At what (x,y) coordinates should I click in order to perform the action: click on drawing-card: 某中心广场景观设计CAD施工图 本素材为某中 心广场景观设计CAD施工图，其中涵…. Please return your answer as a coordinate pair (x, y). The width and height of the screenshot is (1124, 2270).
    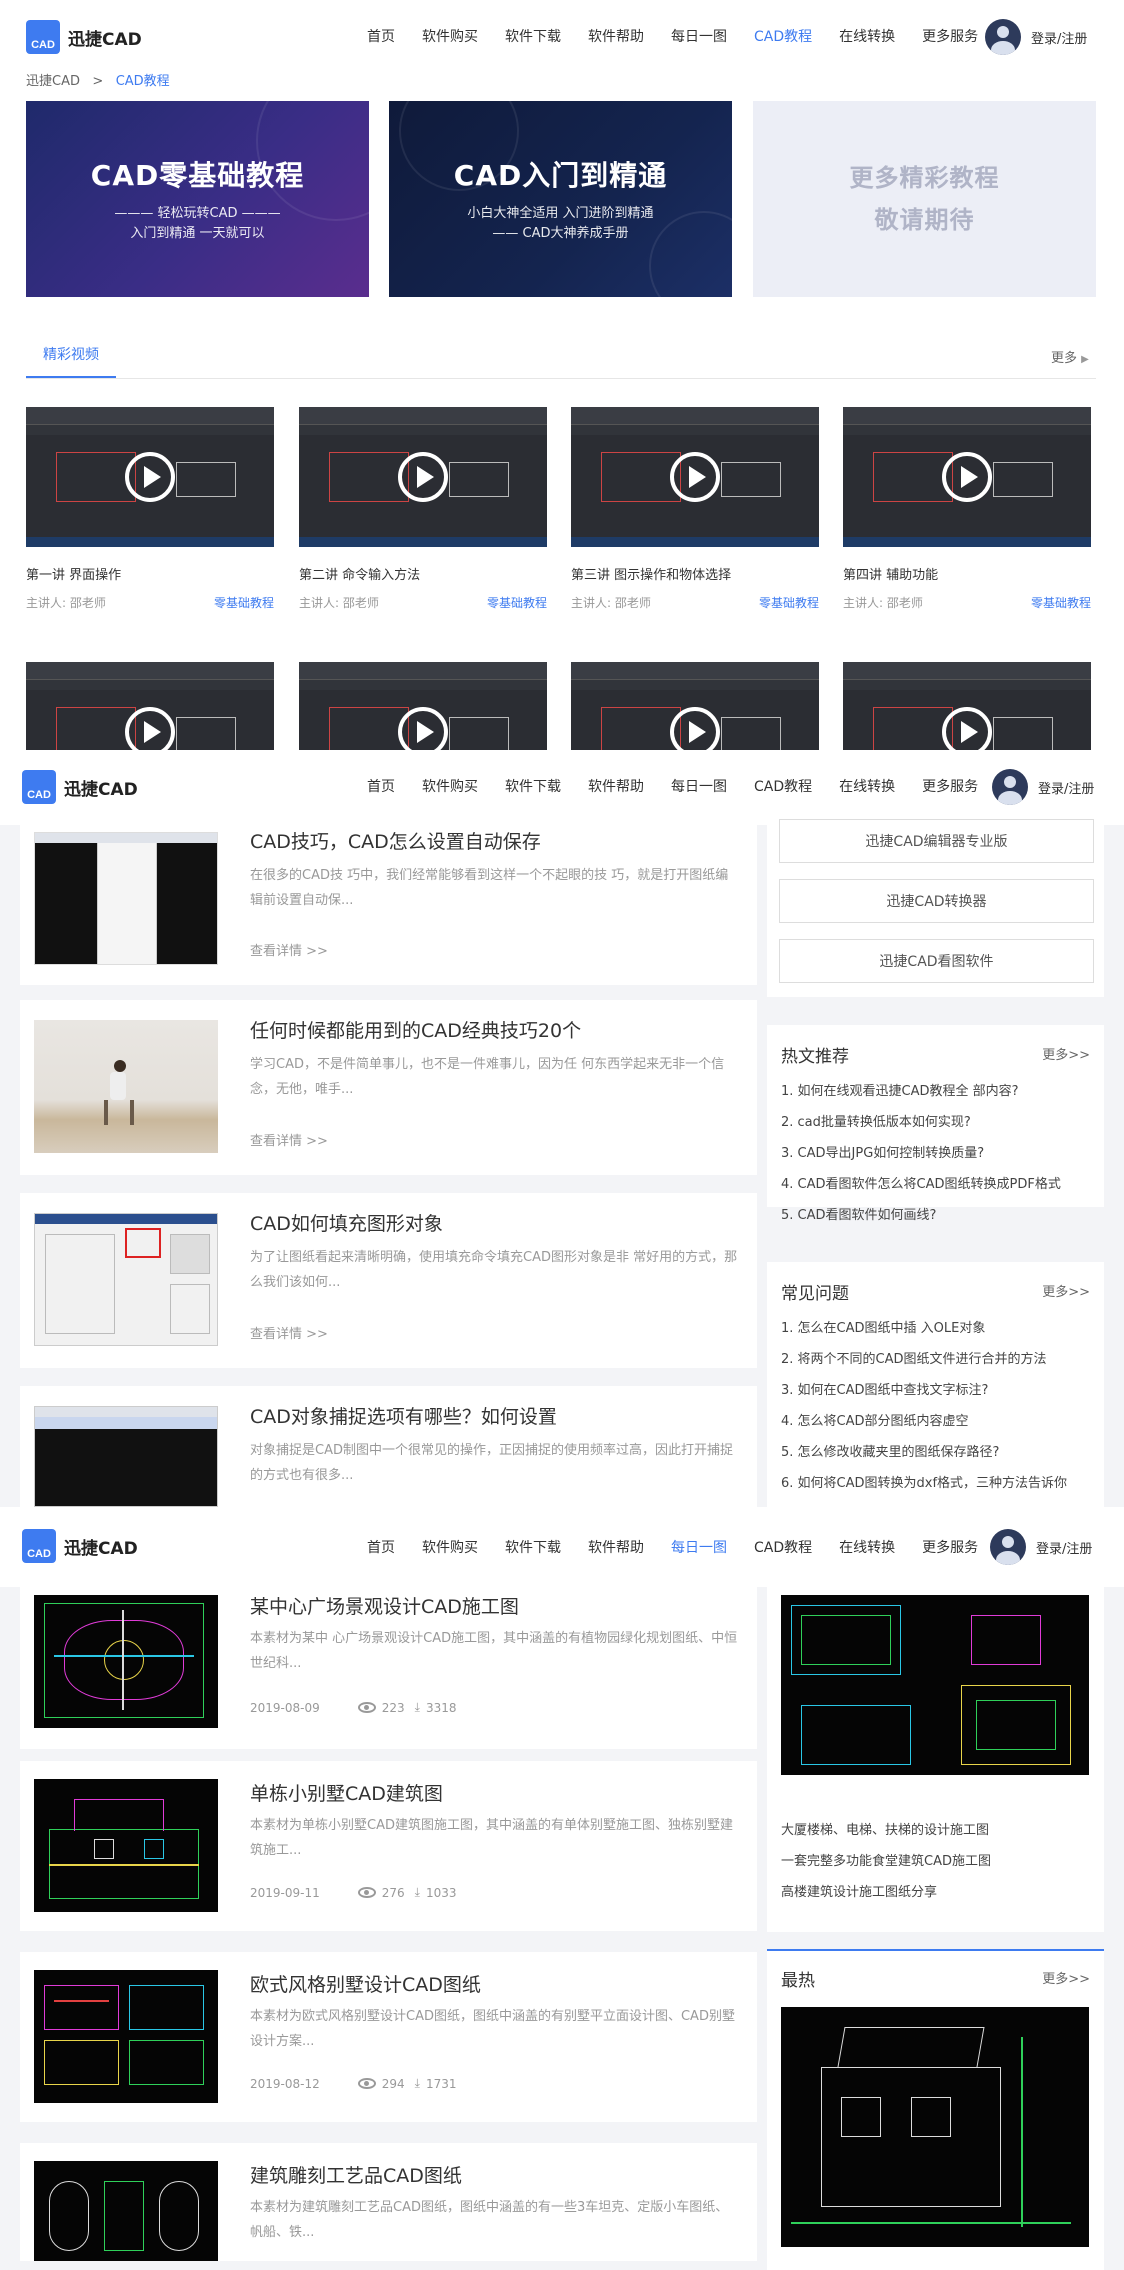
    Looking at the image, I should click on (388, 1668).